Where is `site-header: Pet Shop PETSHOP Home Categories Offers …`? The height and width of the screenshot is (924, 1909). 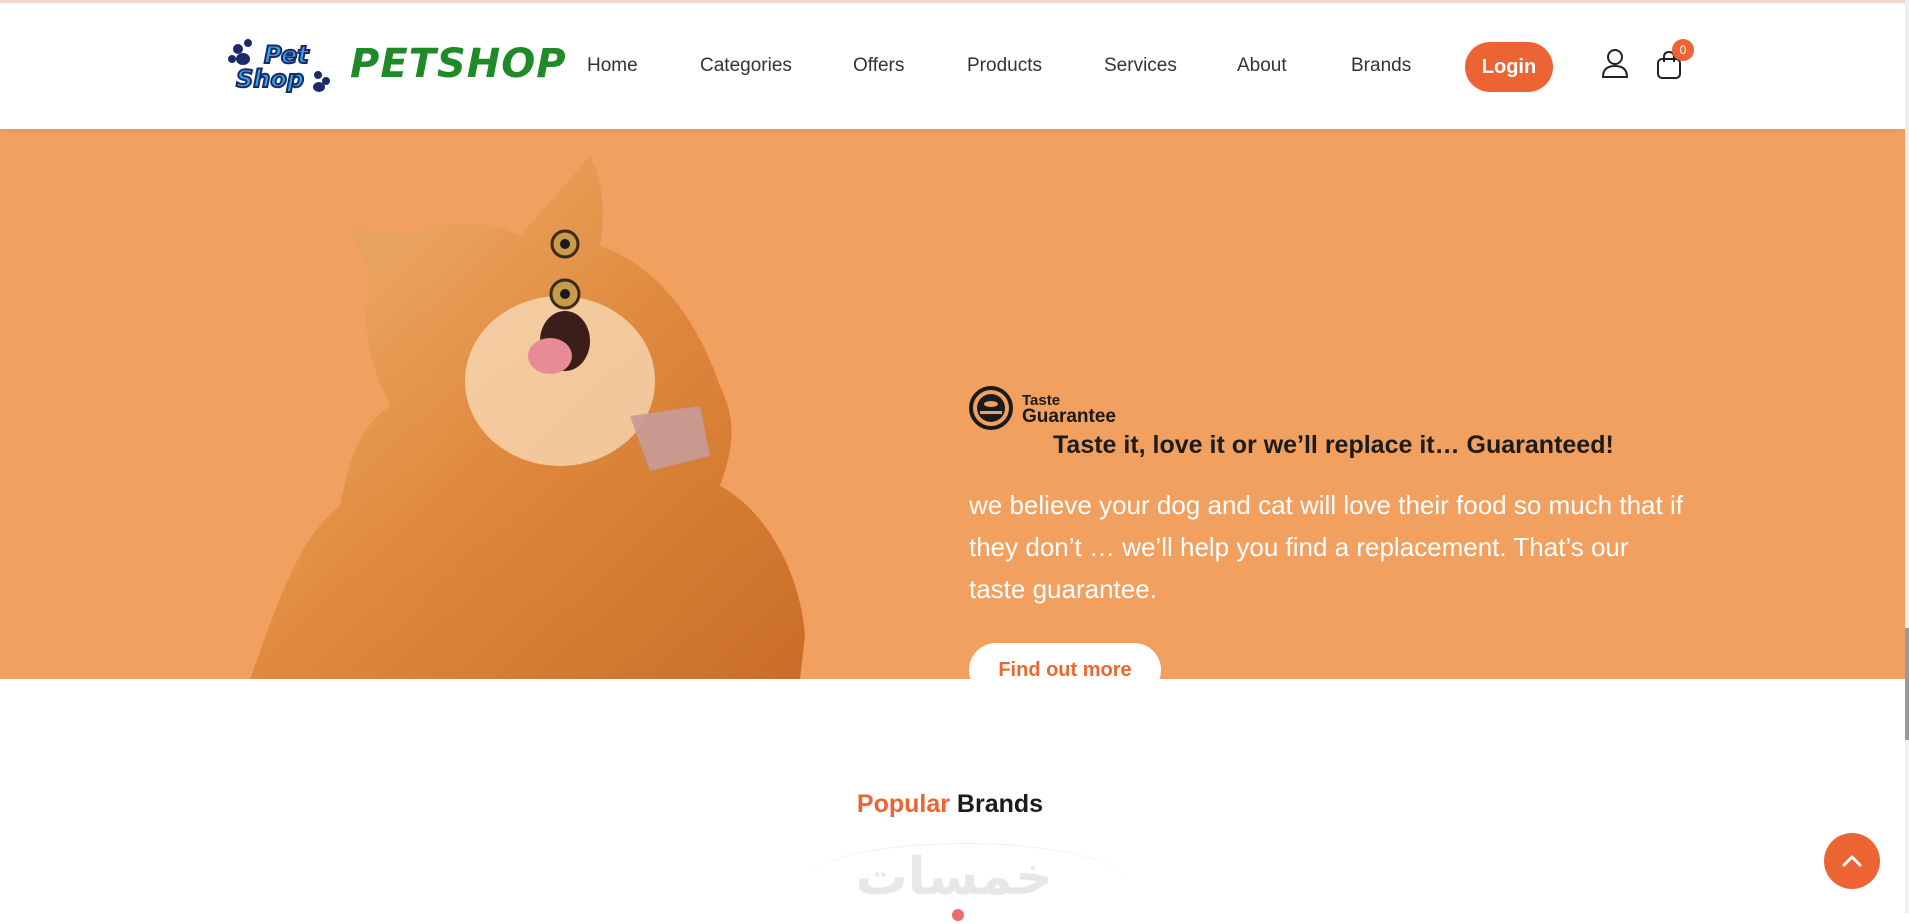 site-header: Pet Shop PETSHOP Home Categories Offers … is located at coordinates (952, 64).